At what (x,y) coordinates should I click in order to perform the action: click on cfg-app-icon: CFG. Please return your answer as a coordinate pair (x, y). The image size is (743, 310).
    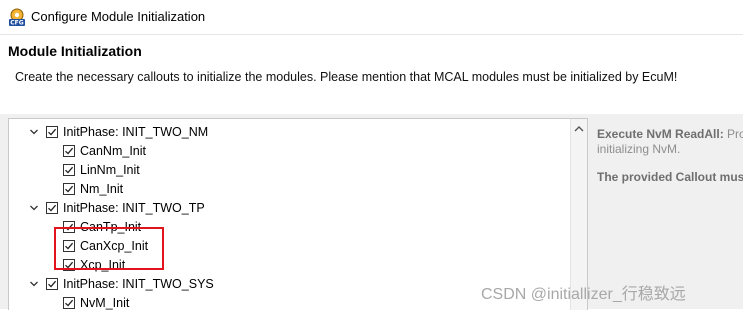
    Looking at the image, I should click on (17, 17).